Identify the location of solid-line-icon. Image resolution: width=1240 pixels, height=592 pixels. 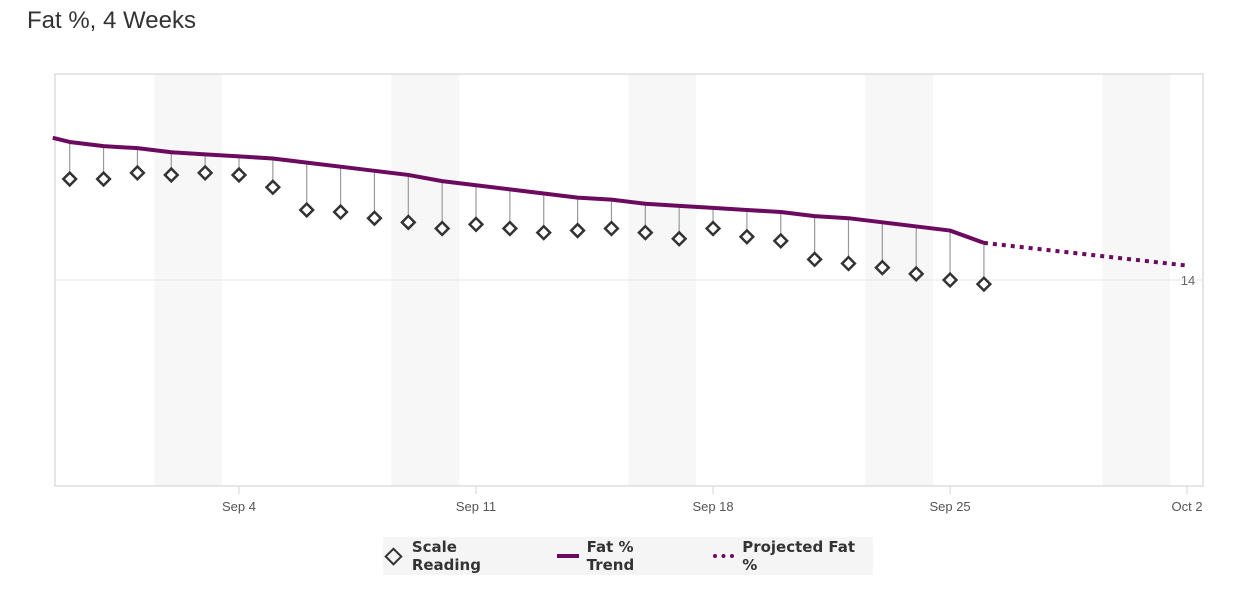
(568, 556).